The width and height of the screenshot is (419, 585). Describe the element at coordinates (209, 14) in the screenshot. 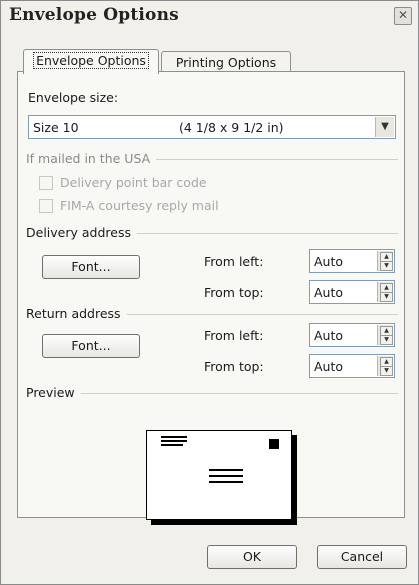

I see `title-bar: Envelope Options ✕` at that location.